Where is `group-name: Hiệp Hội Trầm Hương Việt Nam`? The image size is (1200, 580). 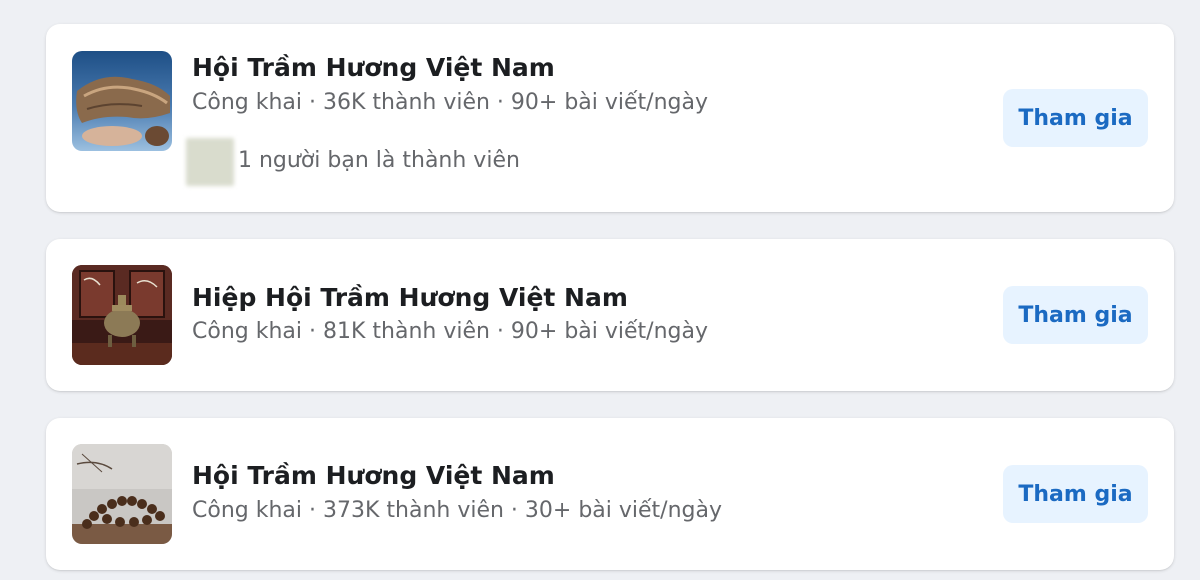
group-name: Hiệp Hội Trầm Hương Việt Nam is located at coordinates (410, 297).